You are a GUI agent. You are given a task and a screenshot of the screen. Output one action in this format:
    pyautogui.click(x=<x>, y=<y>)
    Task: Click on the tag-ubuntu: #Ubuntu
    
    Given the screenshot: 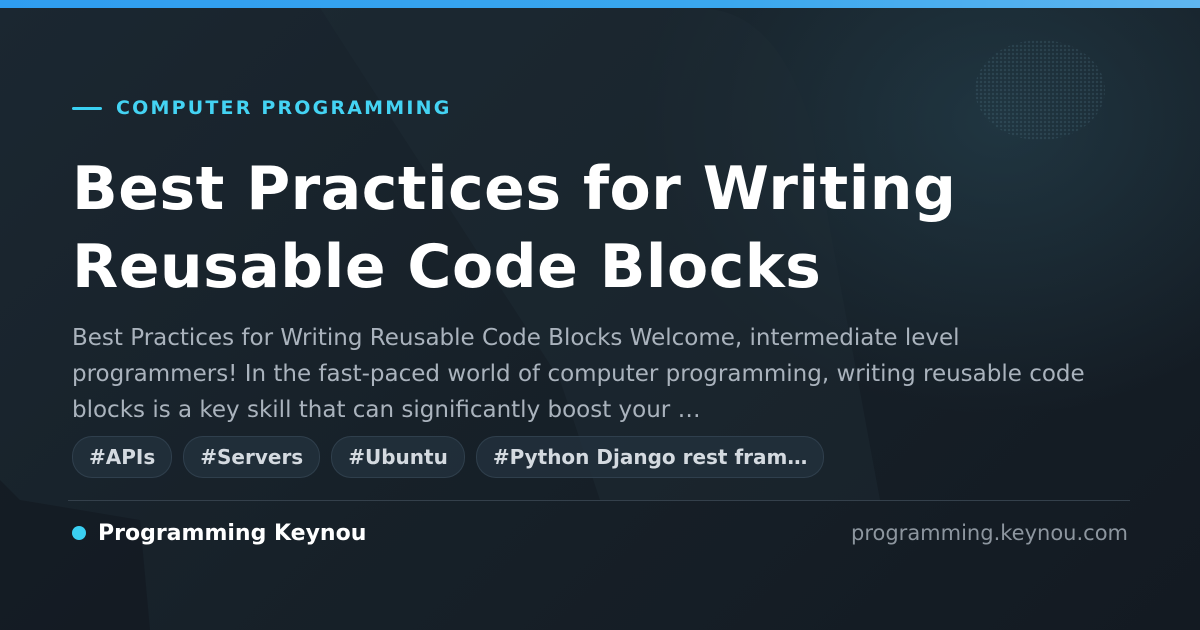 What is the action you would take?
    pyautogui.click(x=398, y=457)
    